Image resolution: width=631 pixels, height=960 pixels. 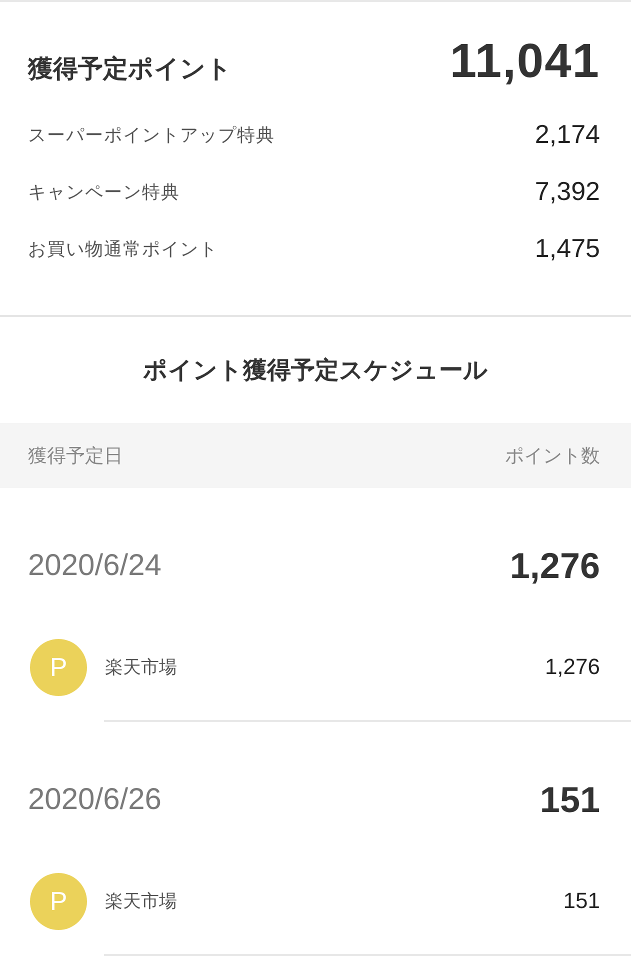 What do you see at coordinates (95, 566) in the screenshot?
I see `schedule-date: 2020/6/24` at bounding box center [95, 566].